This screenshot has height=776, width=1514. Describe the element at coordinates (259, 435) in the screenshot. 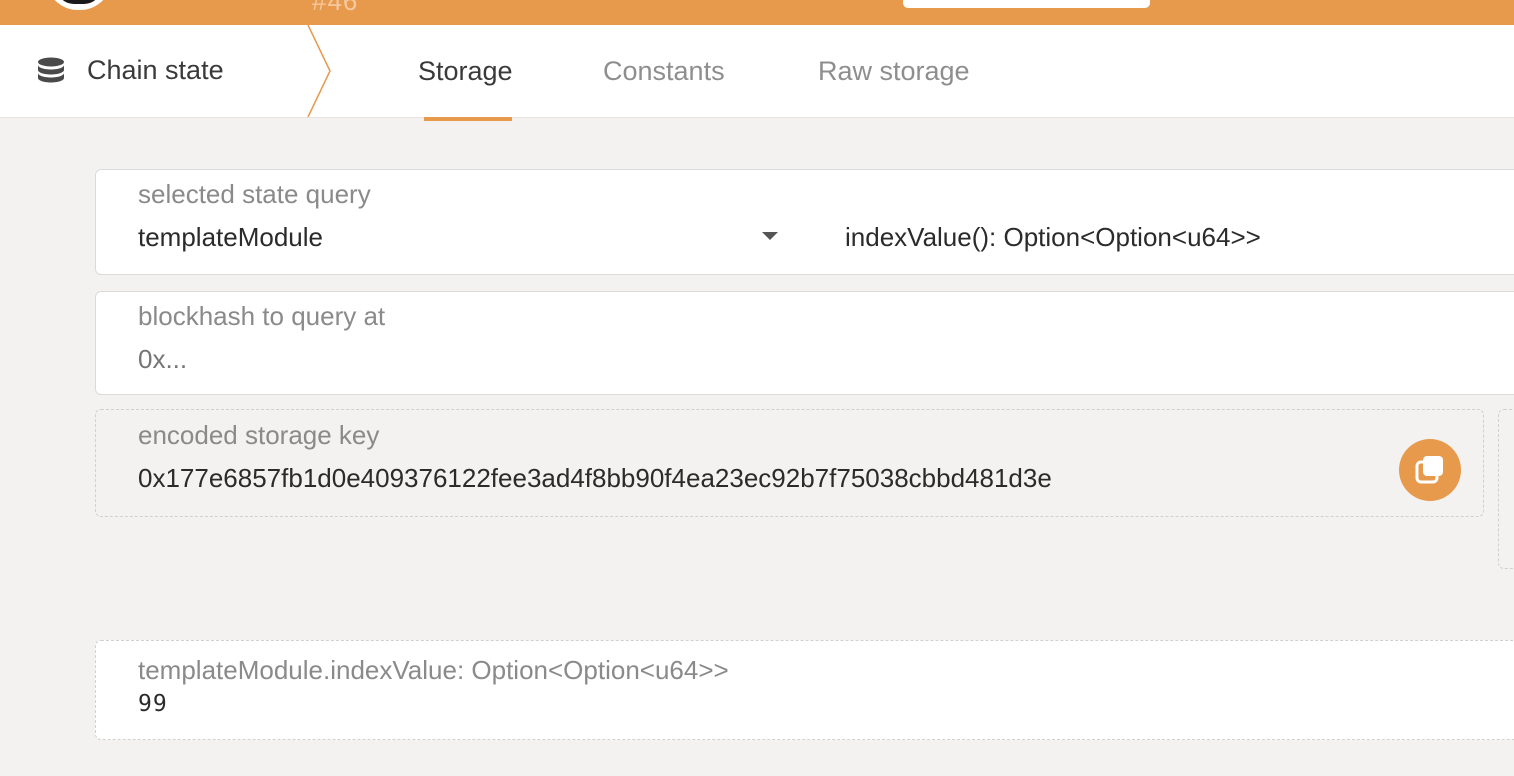

I see `storage-key-label: encoded storage key` at that location.